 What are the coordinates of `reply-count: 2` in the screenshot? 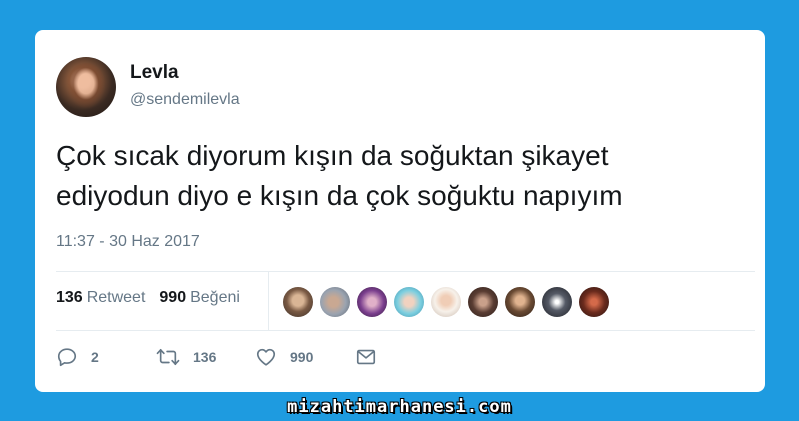 It's located at (95, 357).